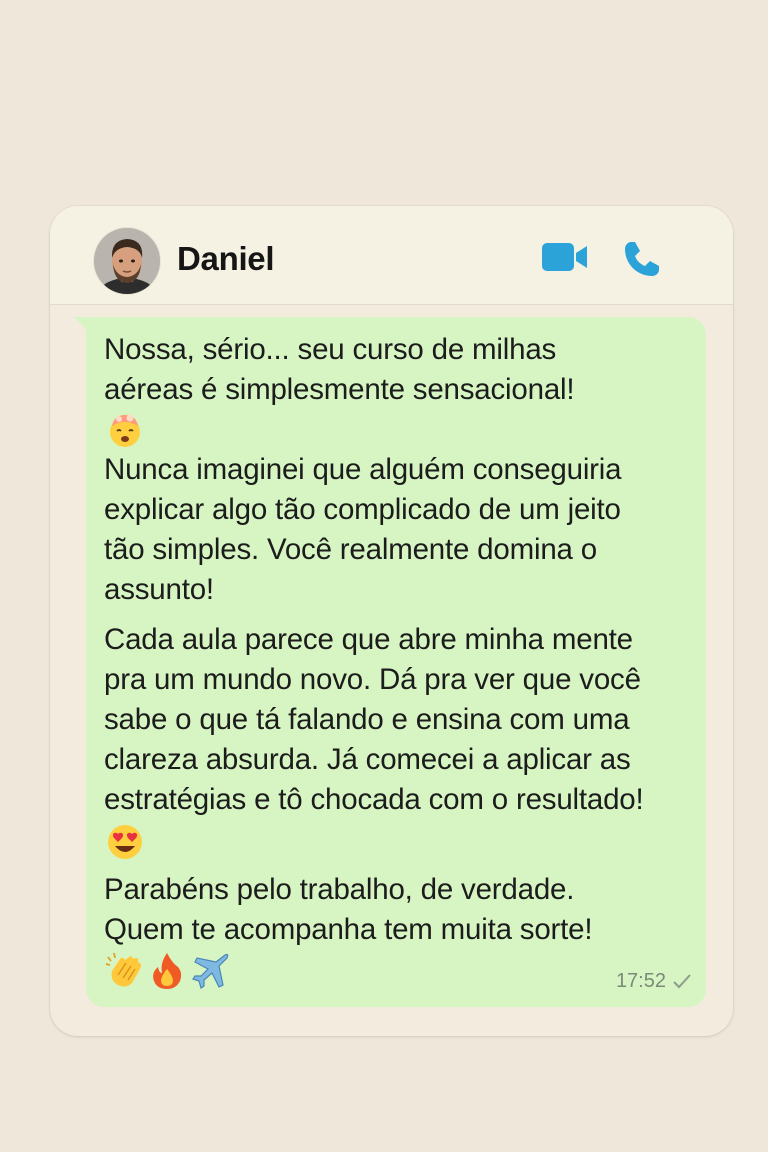 This screenshot has width=768, height=1152. I want to click on heart-eyes-emoji, so click(125, 844).